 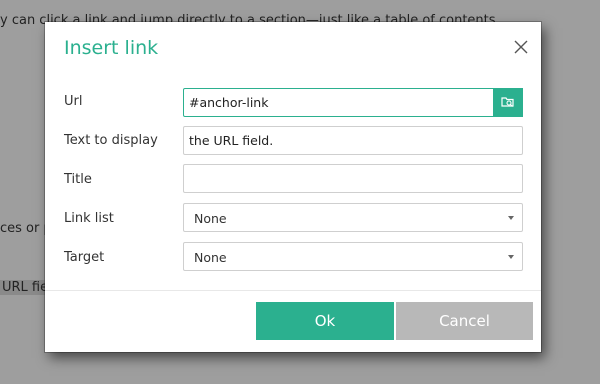 What do you see at coordinates (111, 48) in the screenshot?
I see `dialog-title: Insert link` at bounding box center [111, 48].